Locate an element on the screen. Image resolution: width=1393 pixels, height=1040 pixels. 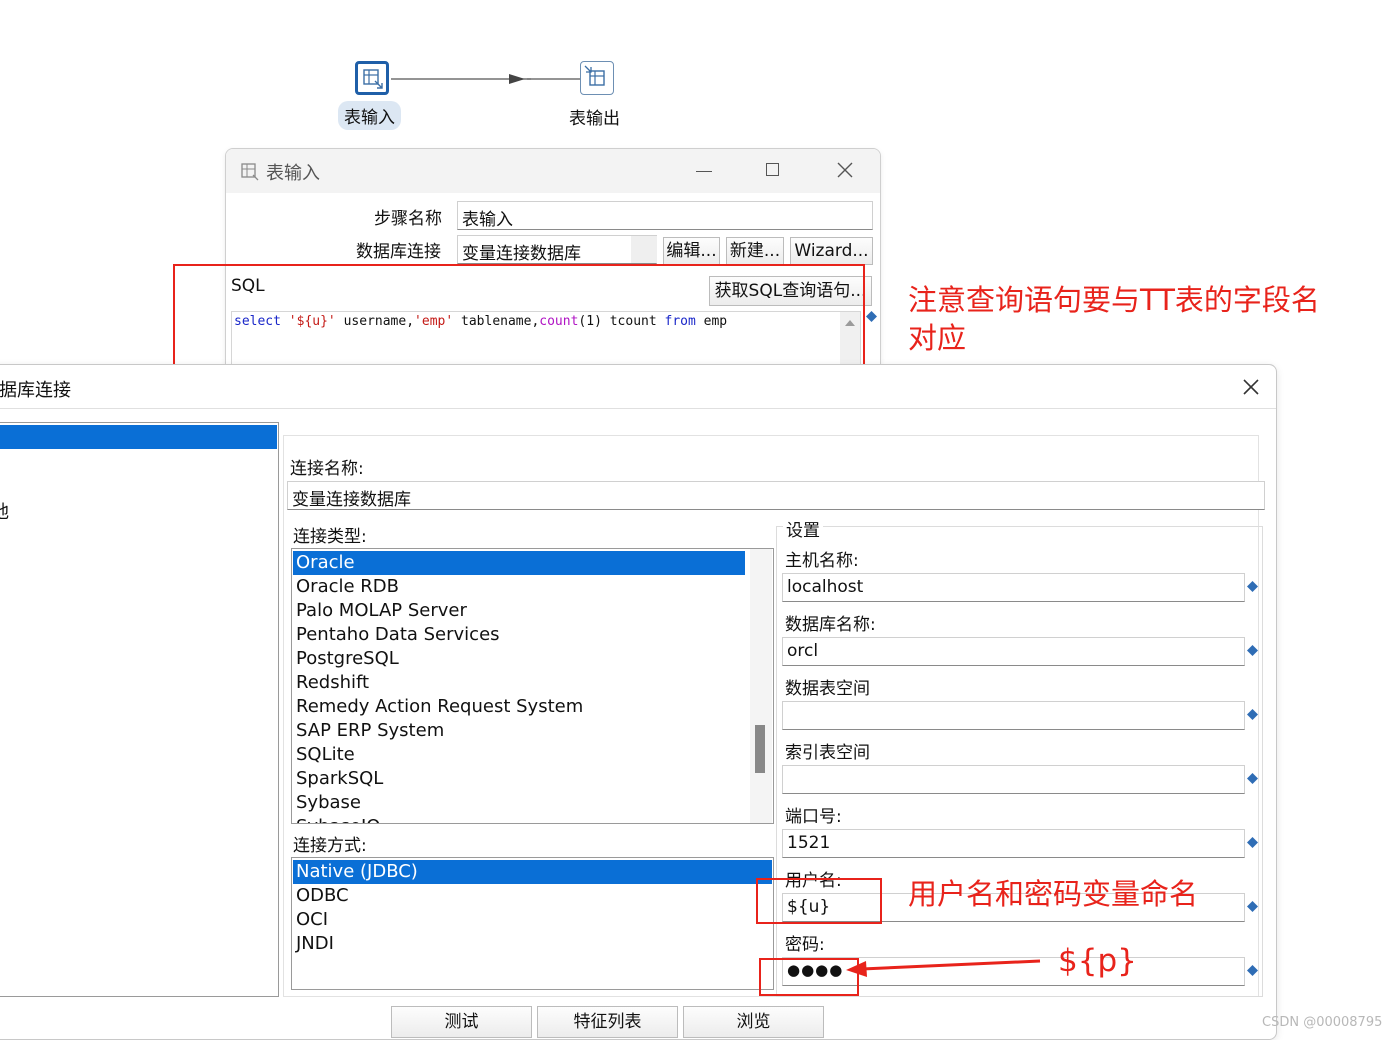
highlight-sql-box is located at coordinates (519, 319).